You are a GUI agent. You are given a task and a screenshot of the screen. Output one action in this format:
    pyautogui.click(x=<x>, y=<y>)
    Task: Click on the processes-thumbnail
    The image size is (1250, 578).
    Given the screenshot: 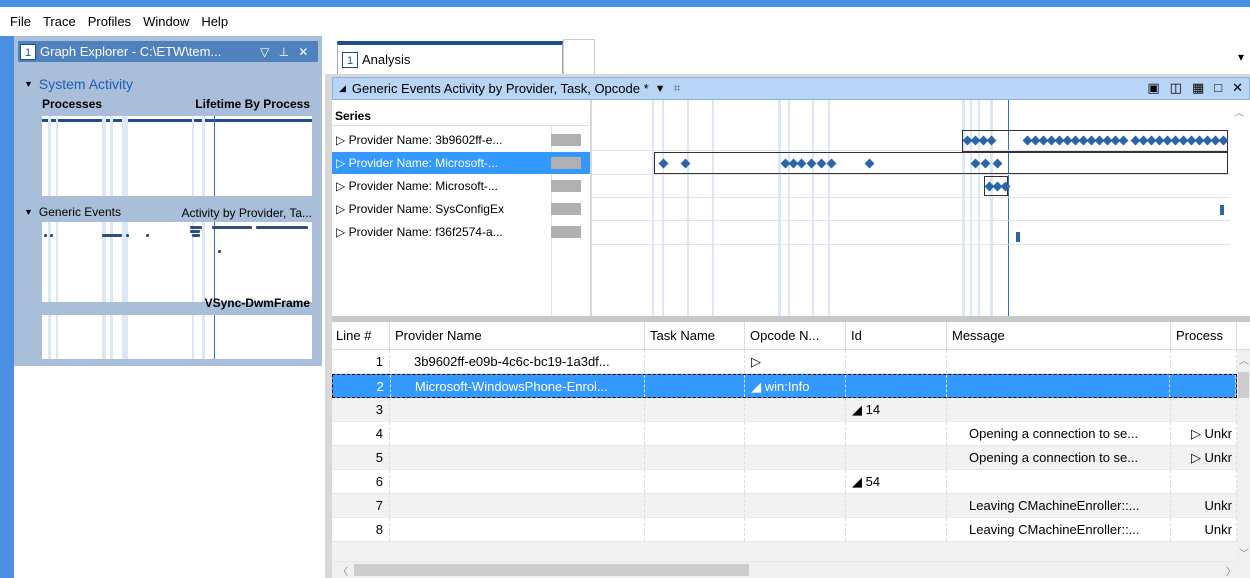 What is the action you would take?
    pyautogui.click(x=177, y=156)
    